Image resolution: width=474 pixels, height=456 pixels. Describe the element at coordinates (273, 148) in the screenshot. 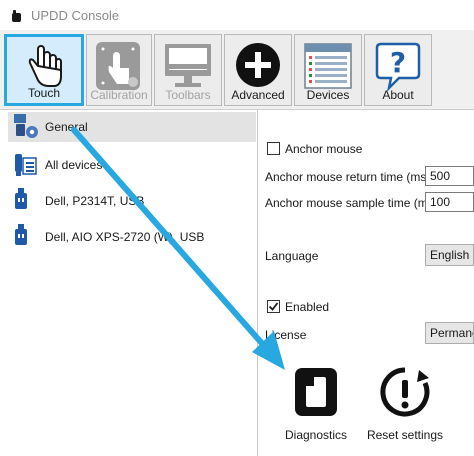

I see `anchor-mouse-checkbox` at that location.